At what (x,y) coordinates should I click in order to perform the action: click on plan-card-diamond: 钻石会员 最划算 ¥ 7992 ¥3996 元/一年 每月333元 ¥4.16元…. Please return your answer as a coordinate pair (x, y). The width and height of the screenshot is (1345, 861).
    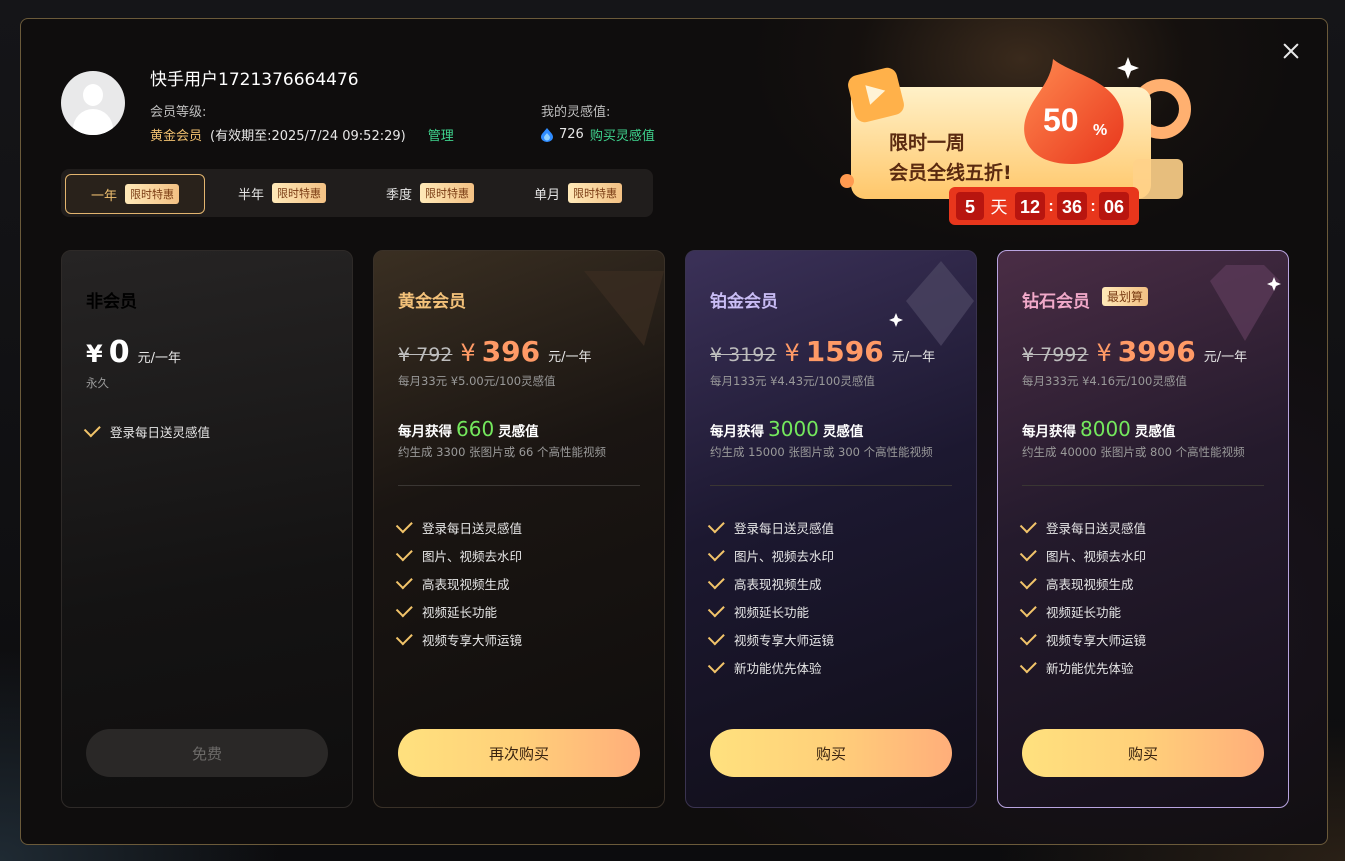
    Looking at the image, I should click on (1143, 529).